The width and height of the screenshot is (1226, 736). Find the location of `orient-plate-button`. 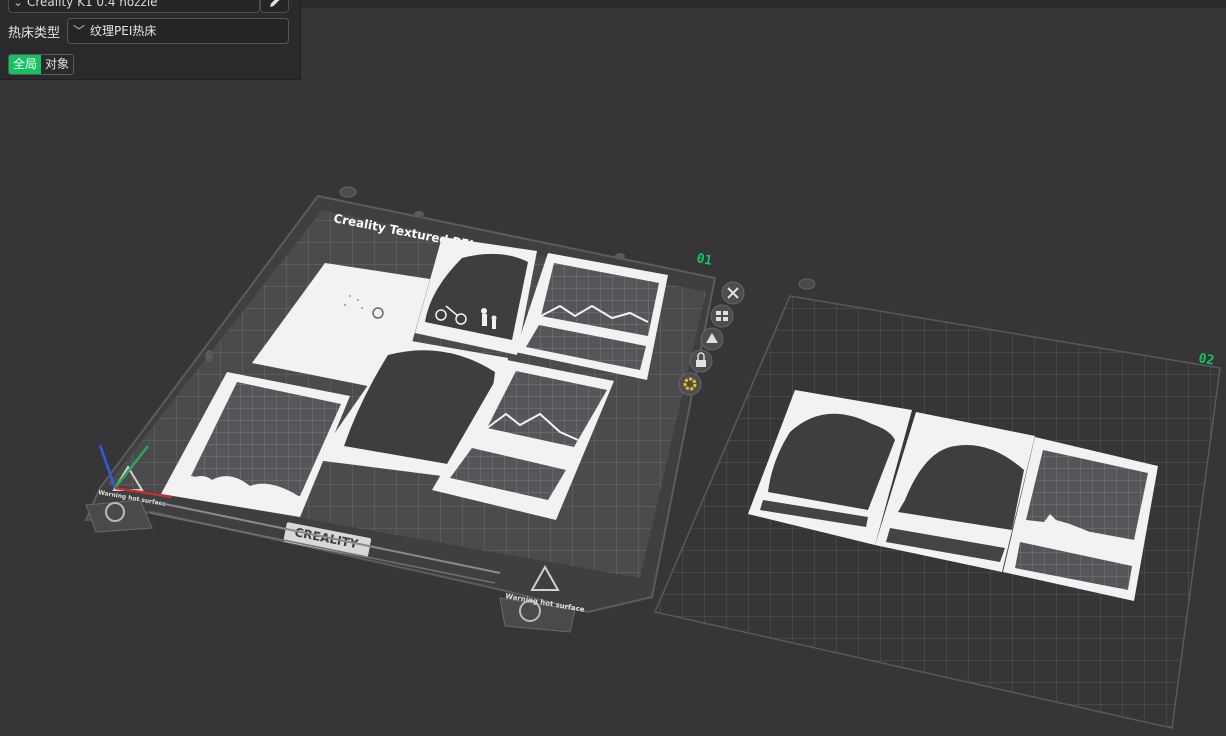

orient-plate-button is located at coordinates (712, 339).